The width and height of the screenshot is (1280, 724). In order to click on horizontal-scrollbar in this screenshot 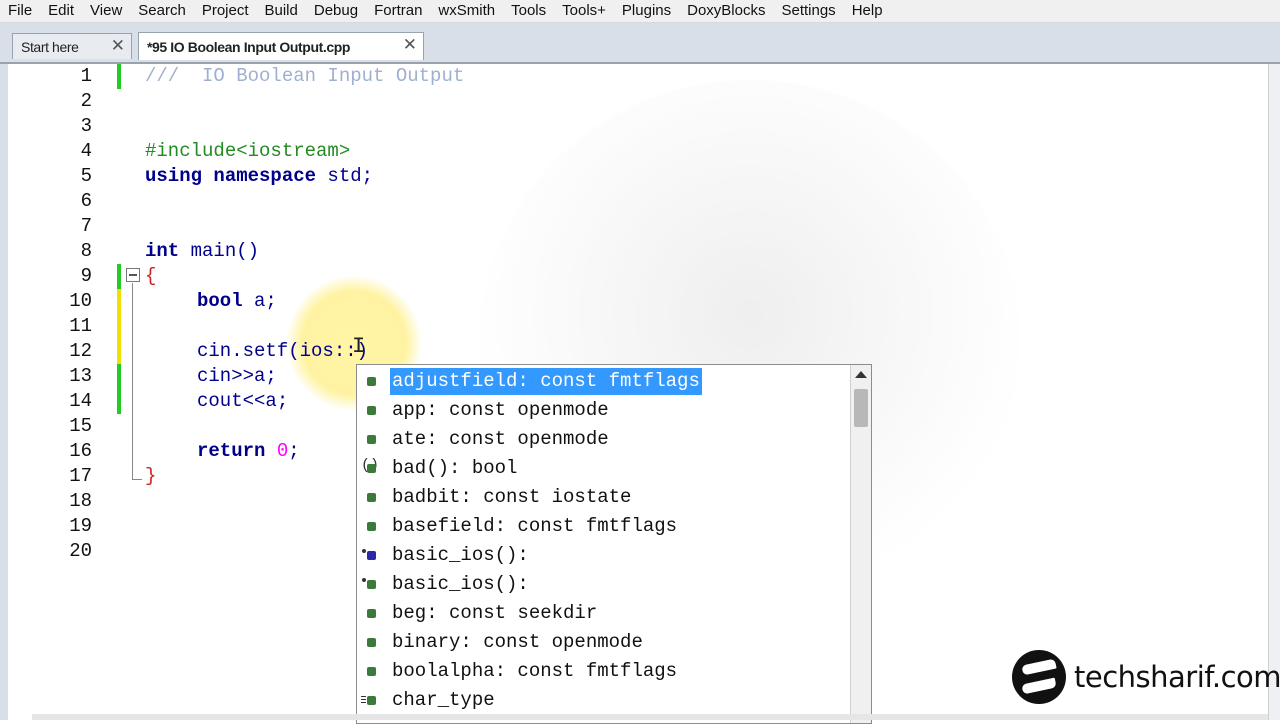, I will do `click(650, 717)`.